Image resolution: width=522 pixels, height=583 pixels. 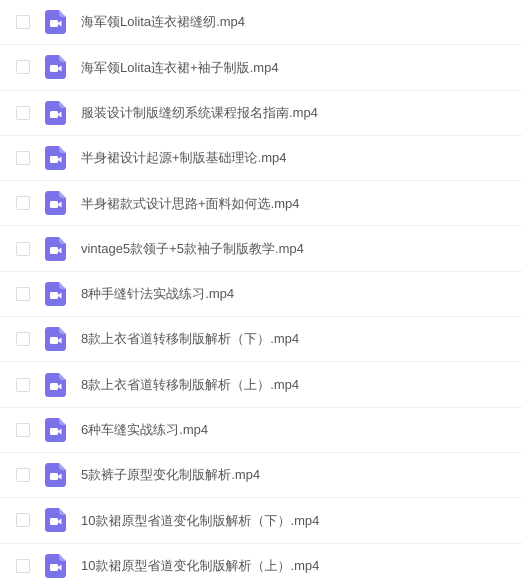 What do you see at coordinates (157, 294) in the screenshot?
I see `file-name: 8种手缝针法实战练习.mp4` at bounding box center [157, 294].